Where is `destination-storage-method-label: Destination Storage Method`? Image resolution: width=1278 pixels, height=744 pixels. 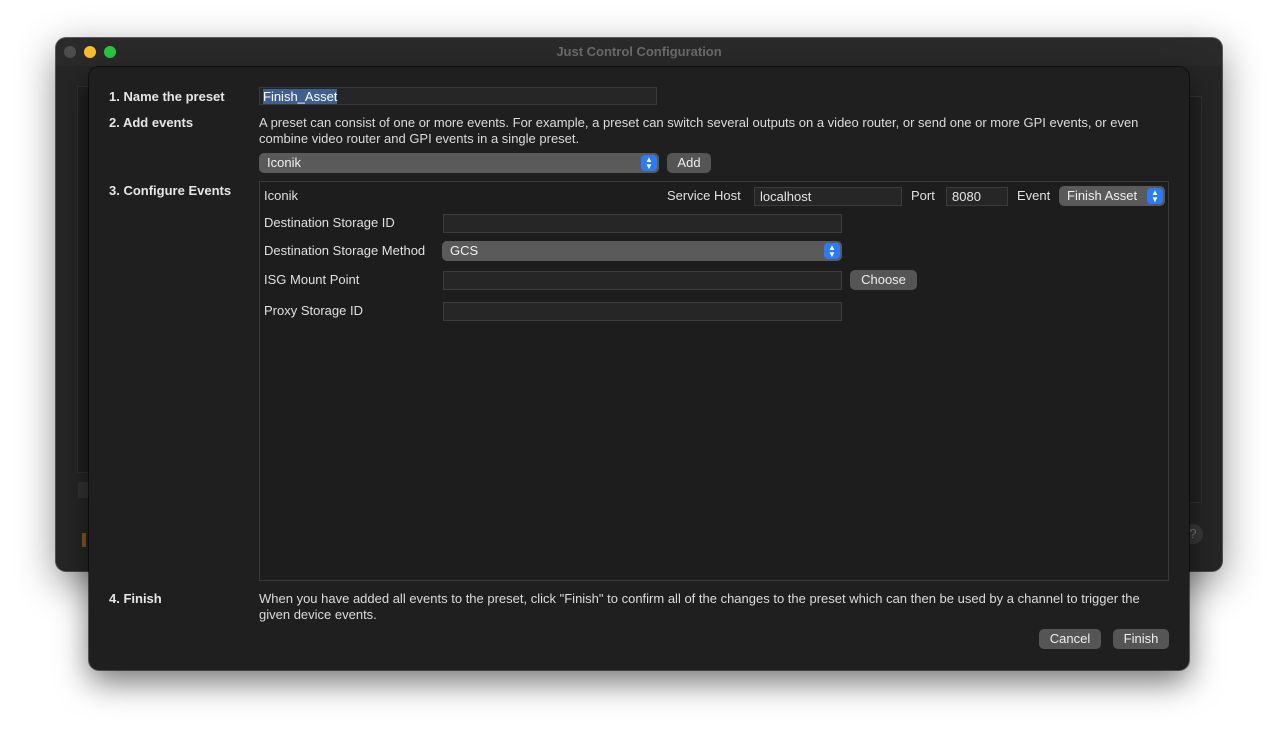 destination-storage-method-label: Destination Storage Method is located at coordinates (345, 250).